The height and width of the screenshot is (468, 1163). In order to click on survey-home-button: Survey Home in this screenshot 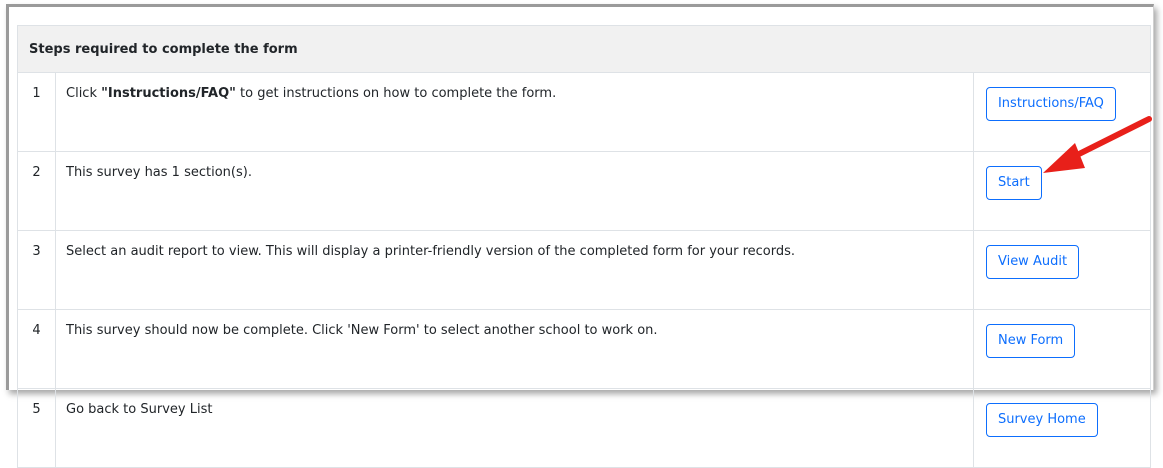, I will do `click(1041, 420)`.